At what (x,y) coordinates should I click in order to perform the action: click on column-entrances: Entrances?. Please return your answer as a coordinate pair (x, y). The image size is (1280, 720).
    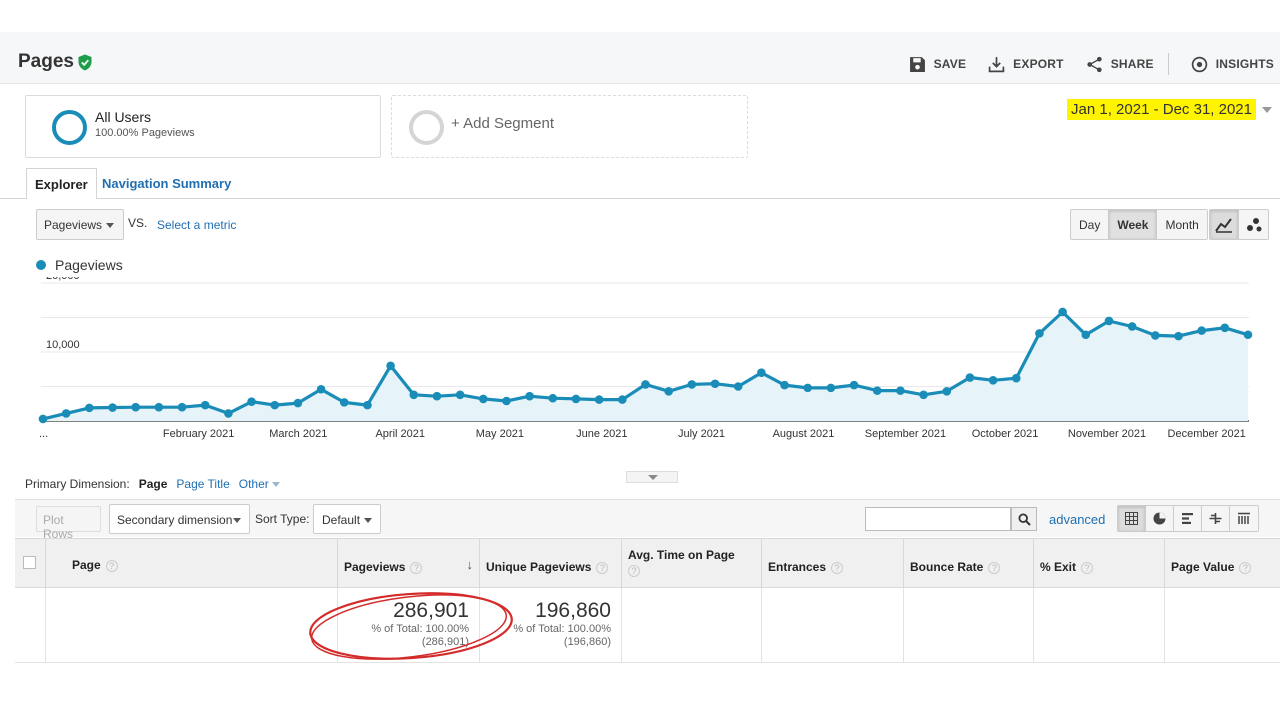
    Looking at the image, I should click on (832, 563).